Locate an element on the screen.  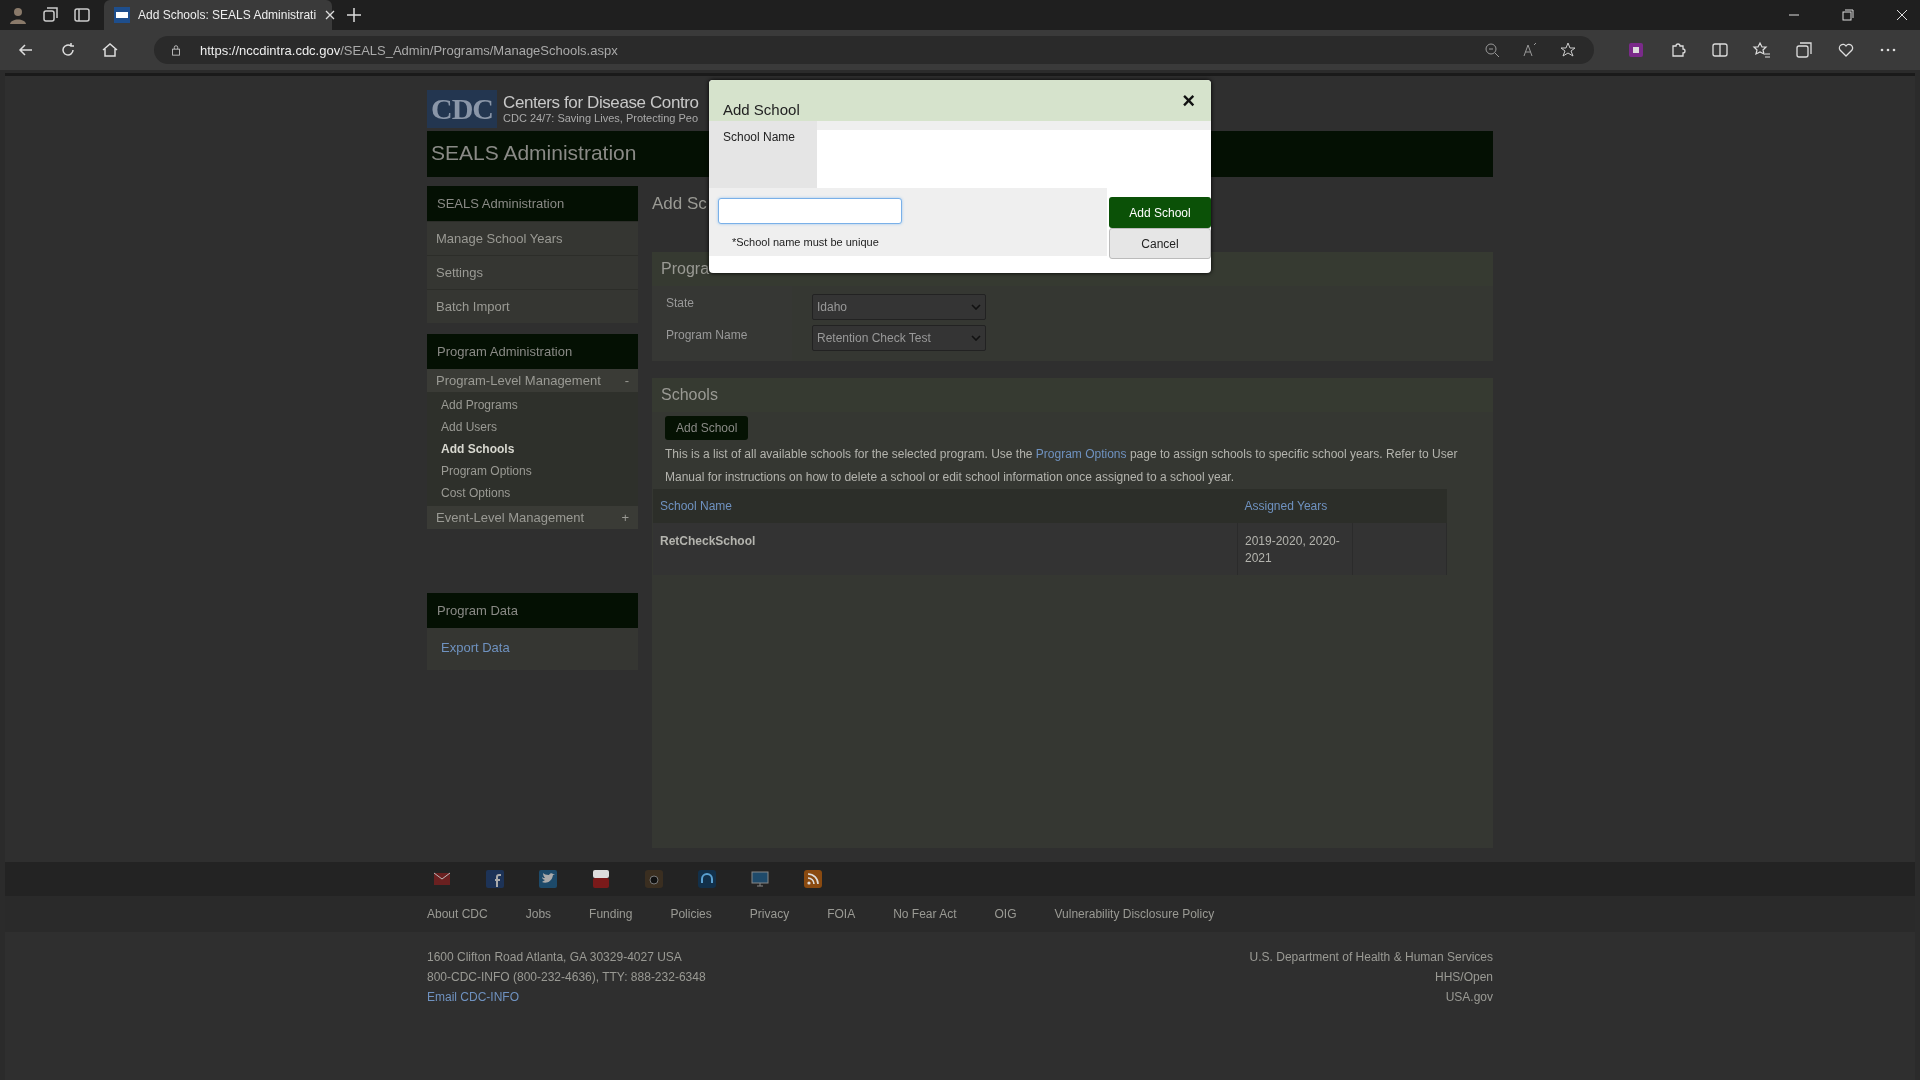
footer-link: USA.gov is located at coordinates (1469, 997).